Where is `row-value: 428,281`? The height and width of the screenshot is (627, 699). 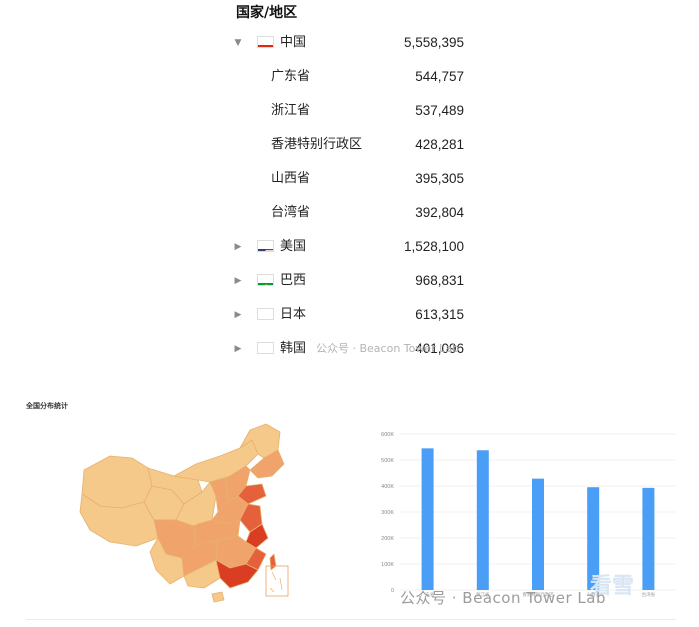 row-value: 428,281 is located at coordinates (439, 144).